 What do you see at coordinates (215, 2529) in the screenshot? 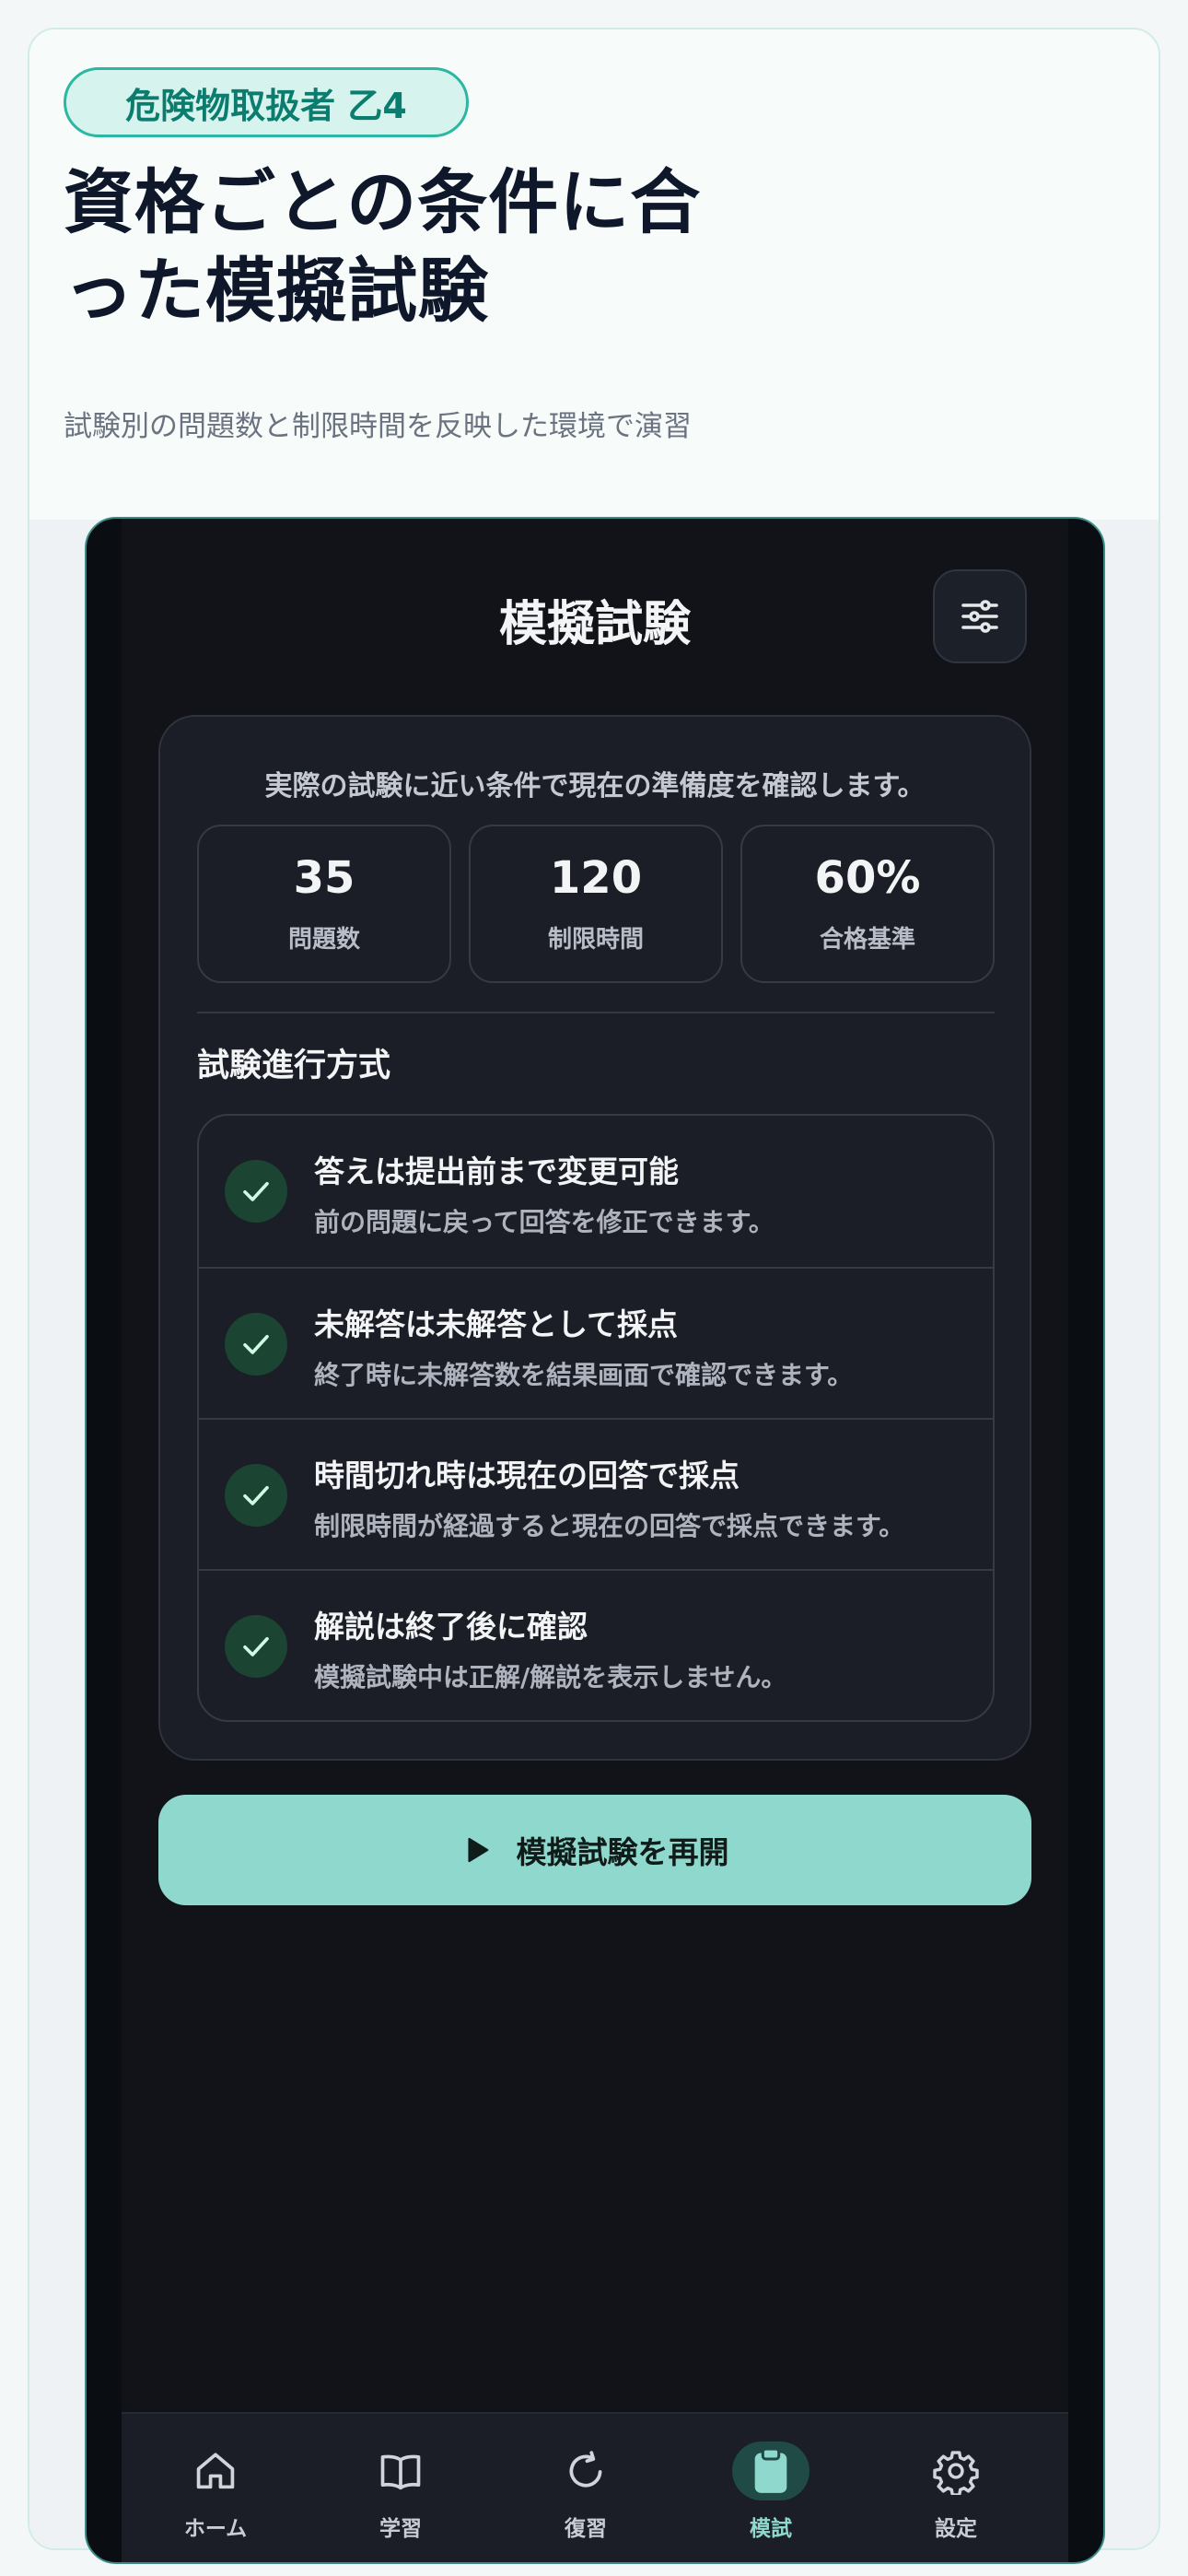
I see `tab-label: ホーム` at bounding box center [215, 2529].